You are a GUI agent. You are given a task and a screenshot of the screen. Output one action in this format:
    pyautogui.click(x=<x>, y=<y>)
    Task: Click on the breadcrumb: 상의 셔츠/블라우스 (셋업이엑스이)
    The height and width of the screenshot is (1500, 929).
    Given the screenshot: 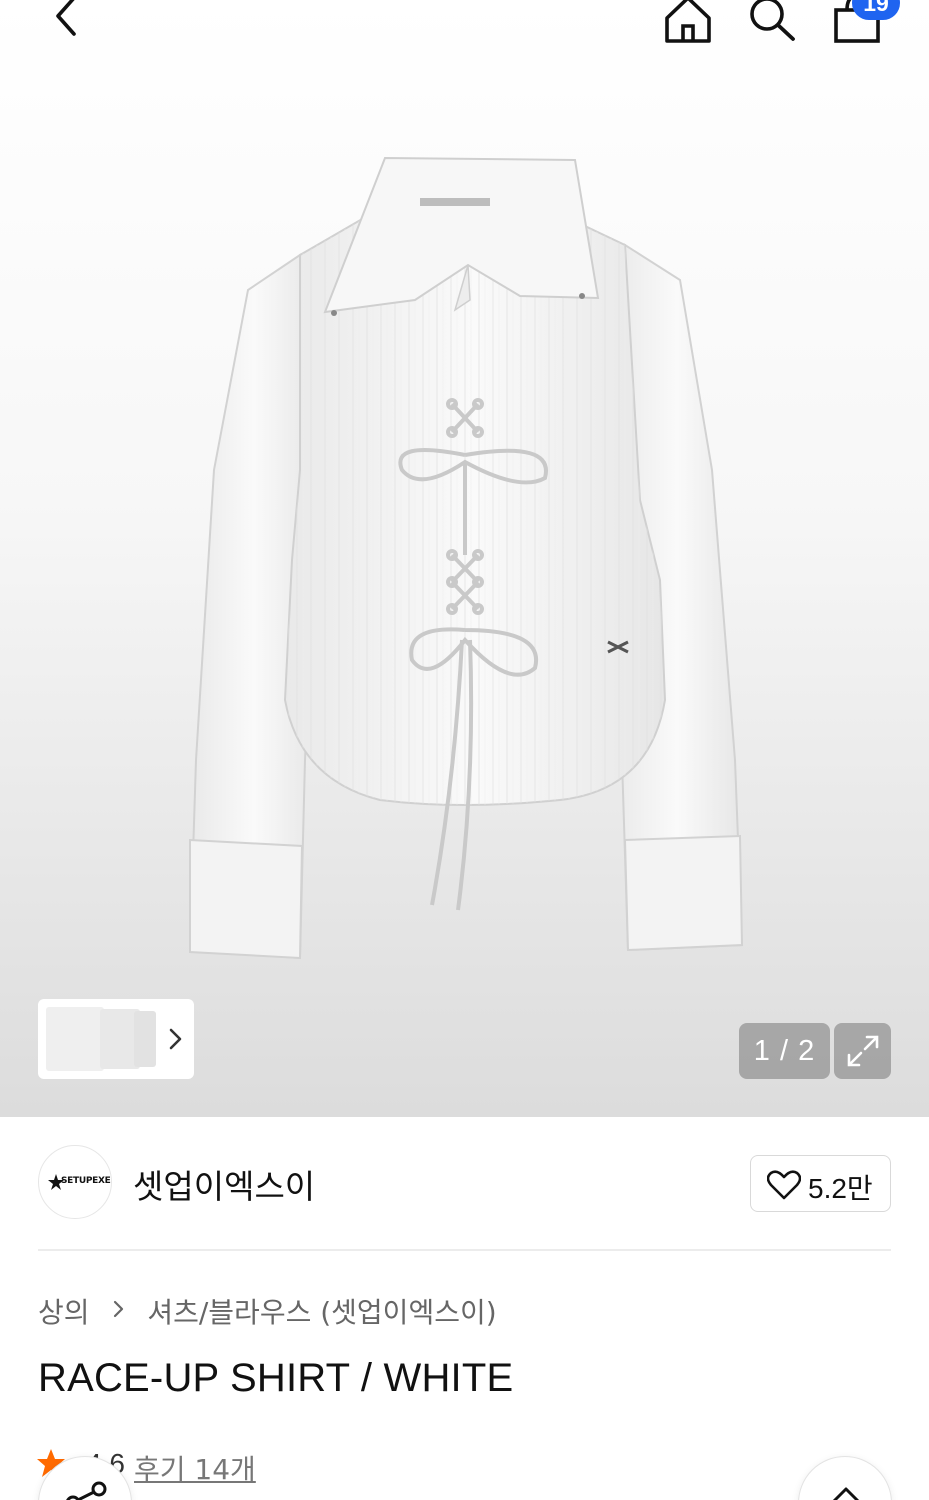 What is the action you would take?
    pyautogui.click(x=267, y=1310)
    